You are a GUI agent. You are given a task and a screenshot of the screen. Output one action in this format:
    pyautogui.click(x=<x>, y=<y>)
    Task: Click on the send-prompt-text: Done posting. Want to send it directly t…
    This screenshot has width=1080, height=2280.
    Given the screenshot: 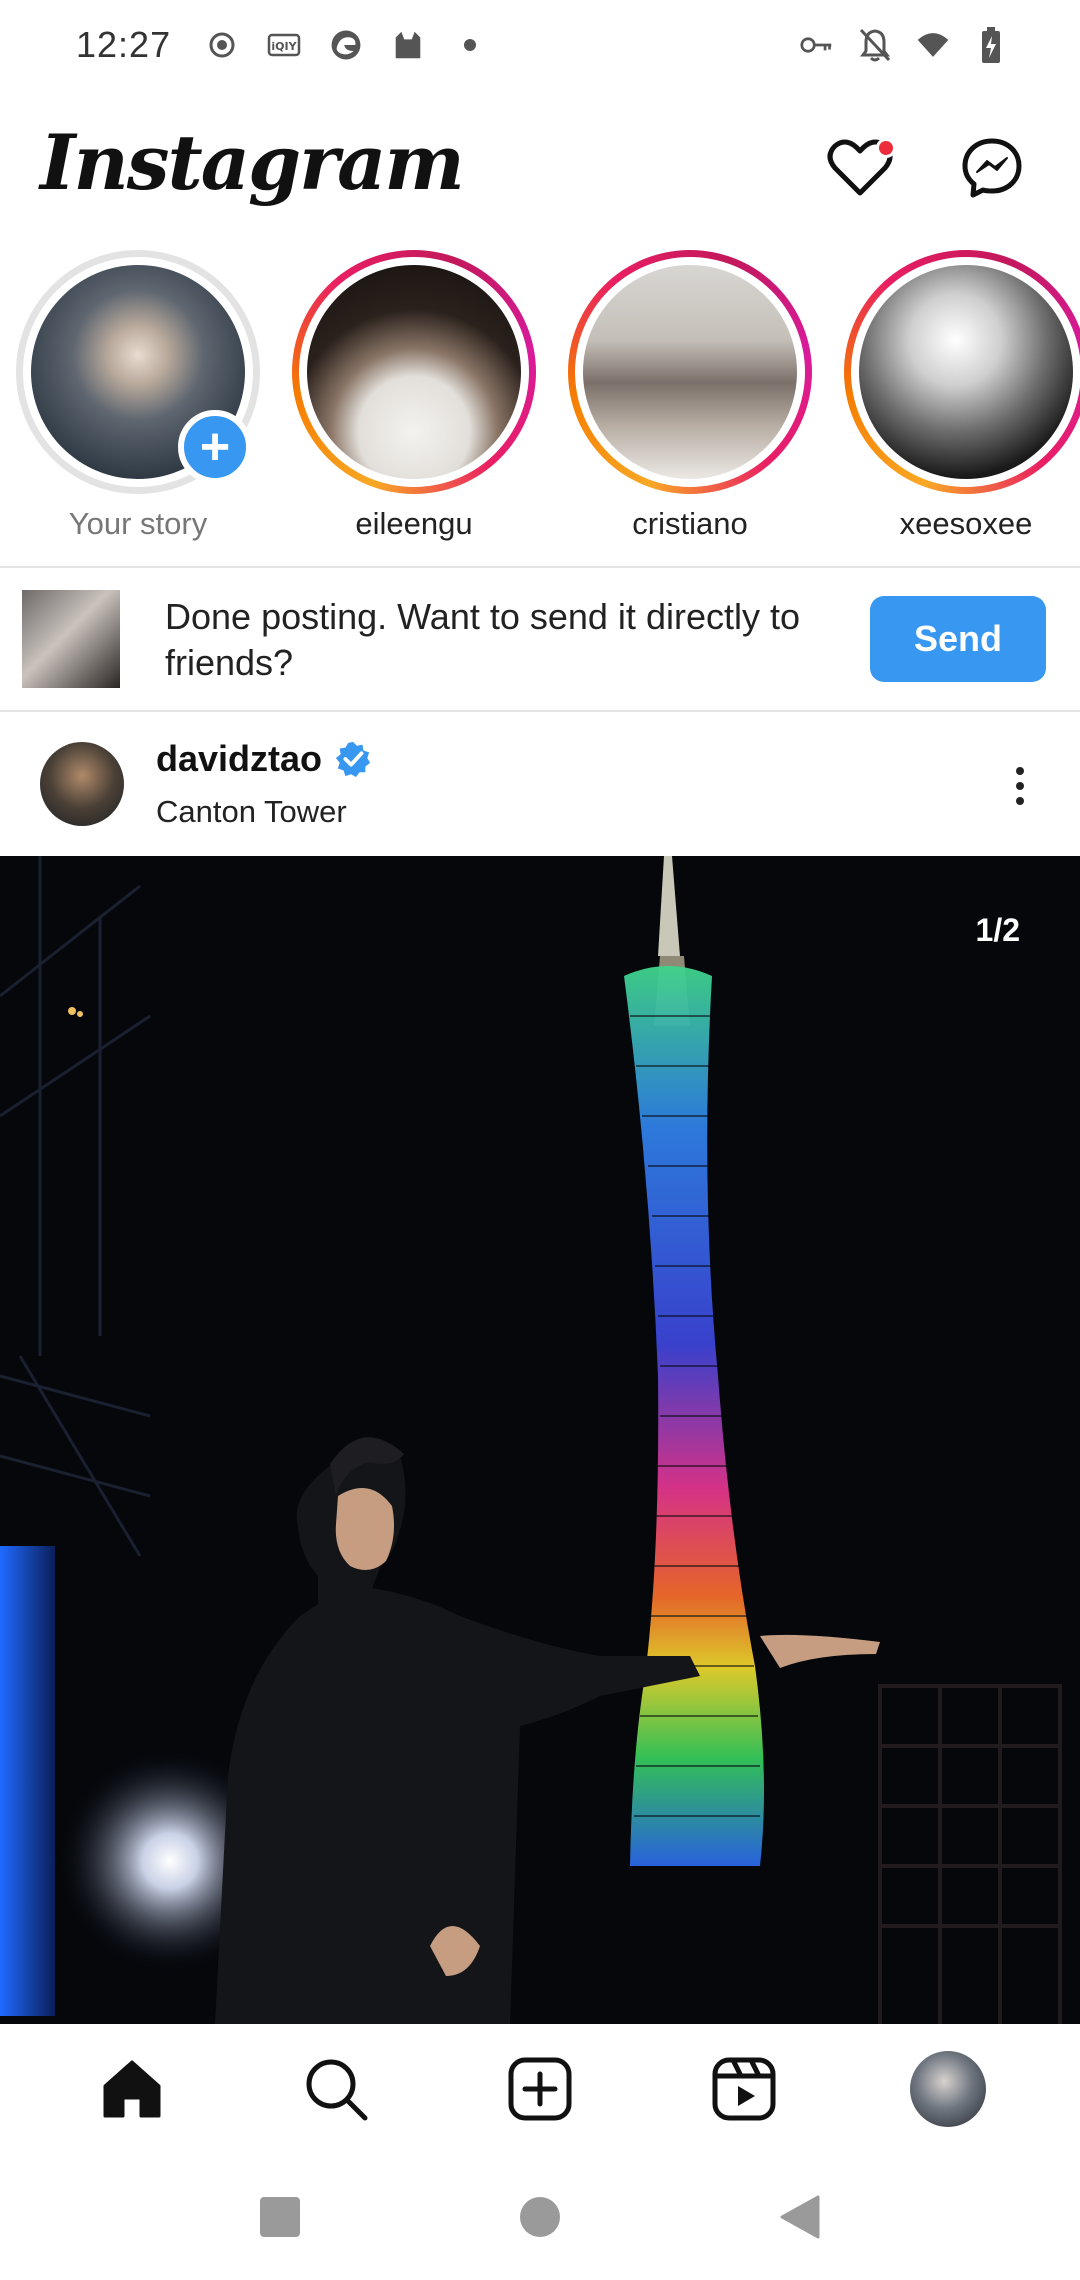 What is the action you would take?
    pyautogui.click(x=482, y=639)
    